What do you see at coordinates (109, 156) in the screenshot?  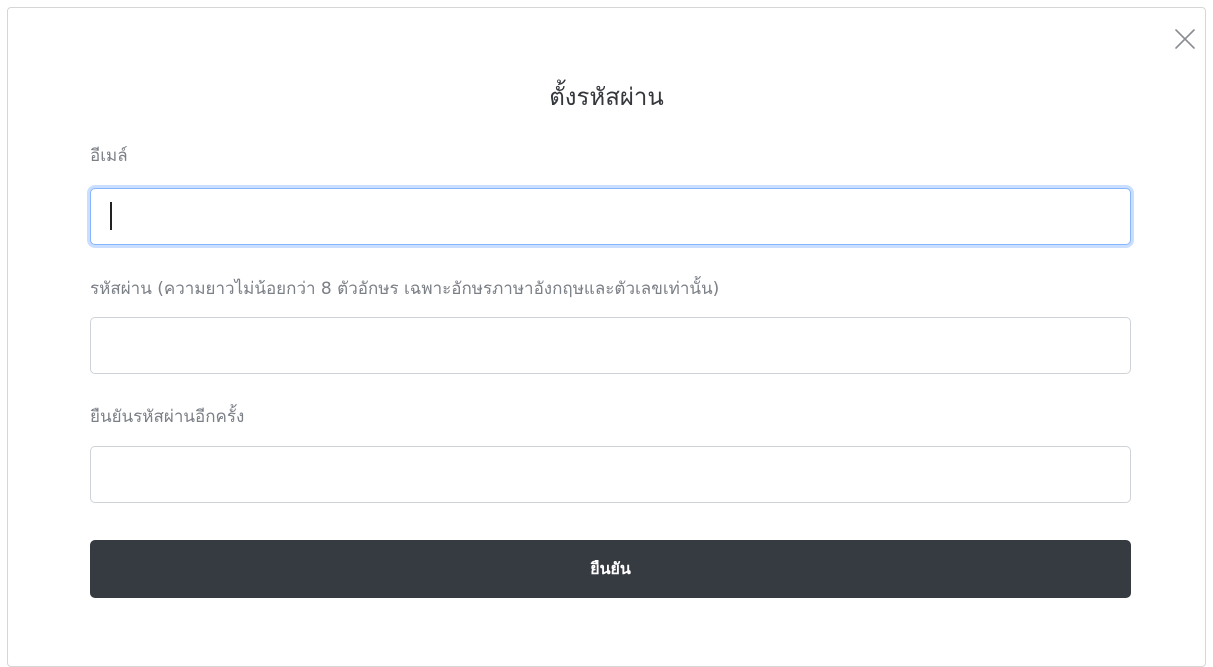 I see `email-label: อีเมล์` at bounding box center [109, 156].